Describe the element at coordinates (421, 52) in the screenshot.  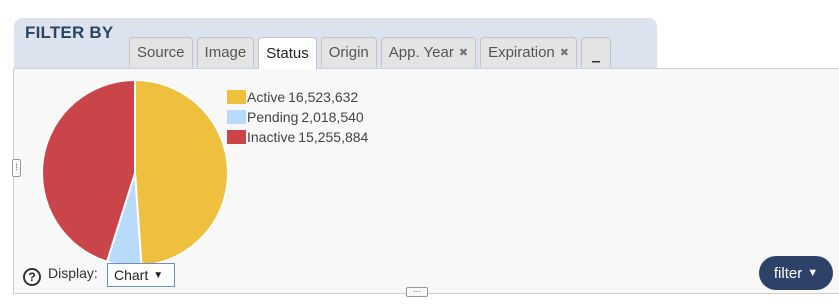
I see `tab-label: App. Year` at that location.